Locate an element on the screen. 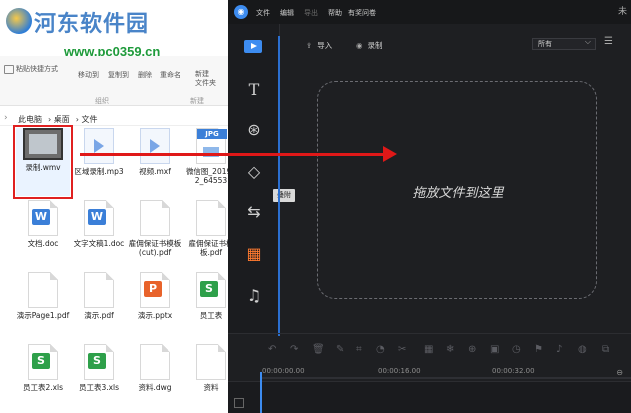 The height and width of the screenshot is (413, 631). paste-shortcut-label: 粘贴快捷方式 is located at coordinates (37, 69).